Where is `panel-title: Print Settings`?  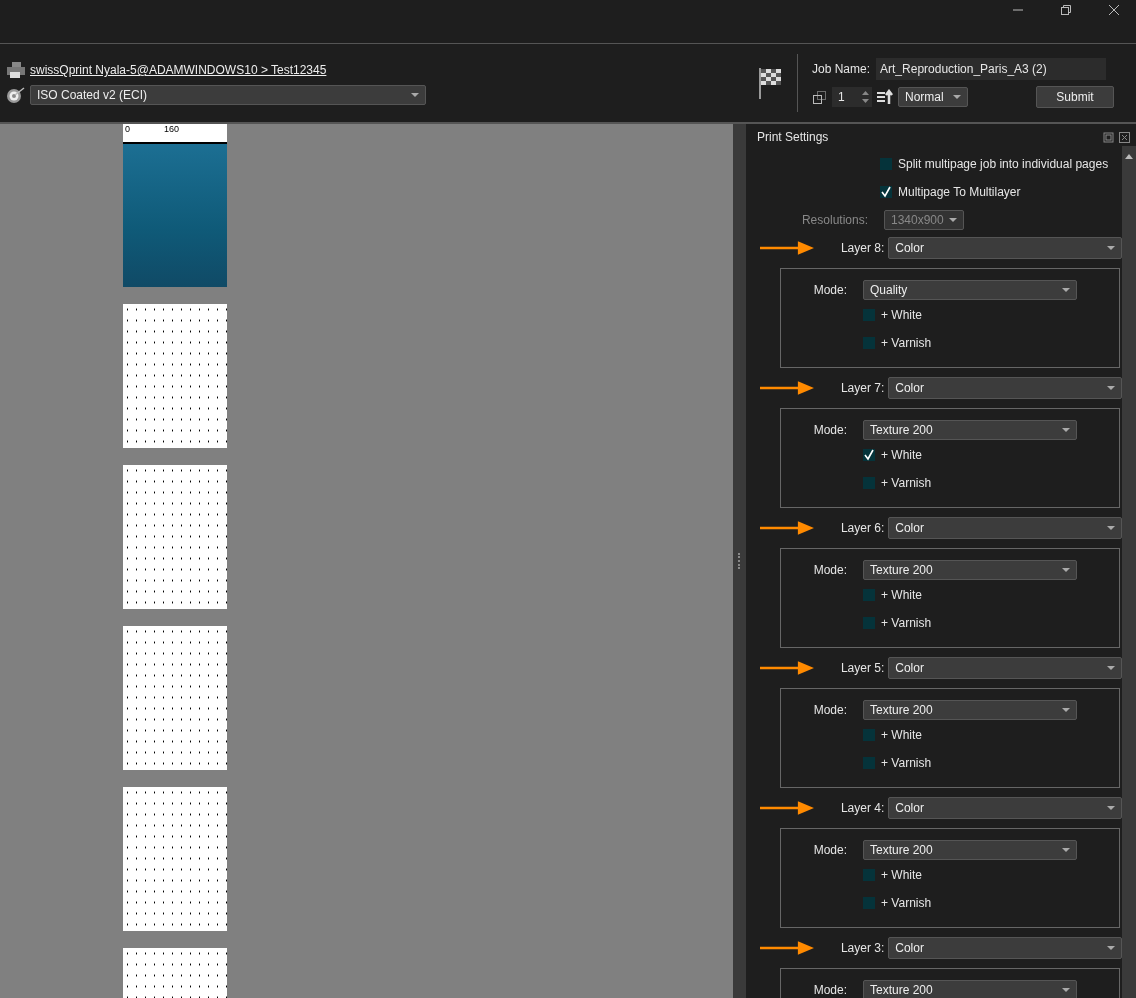
panel-title: Print Settings is located at coordinates (793, 137).